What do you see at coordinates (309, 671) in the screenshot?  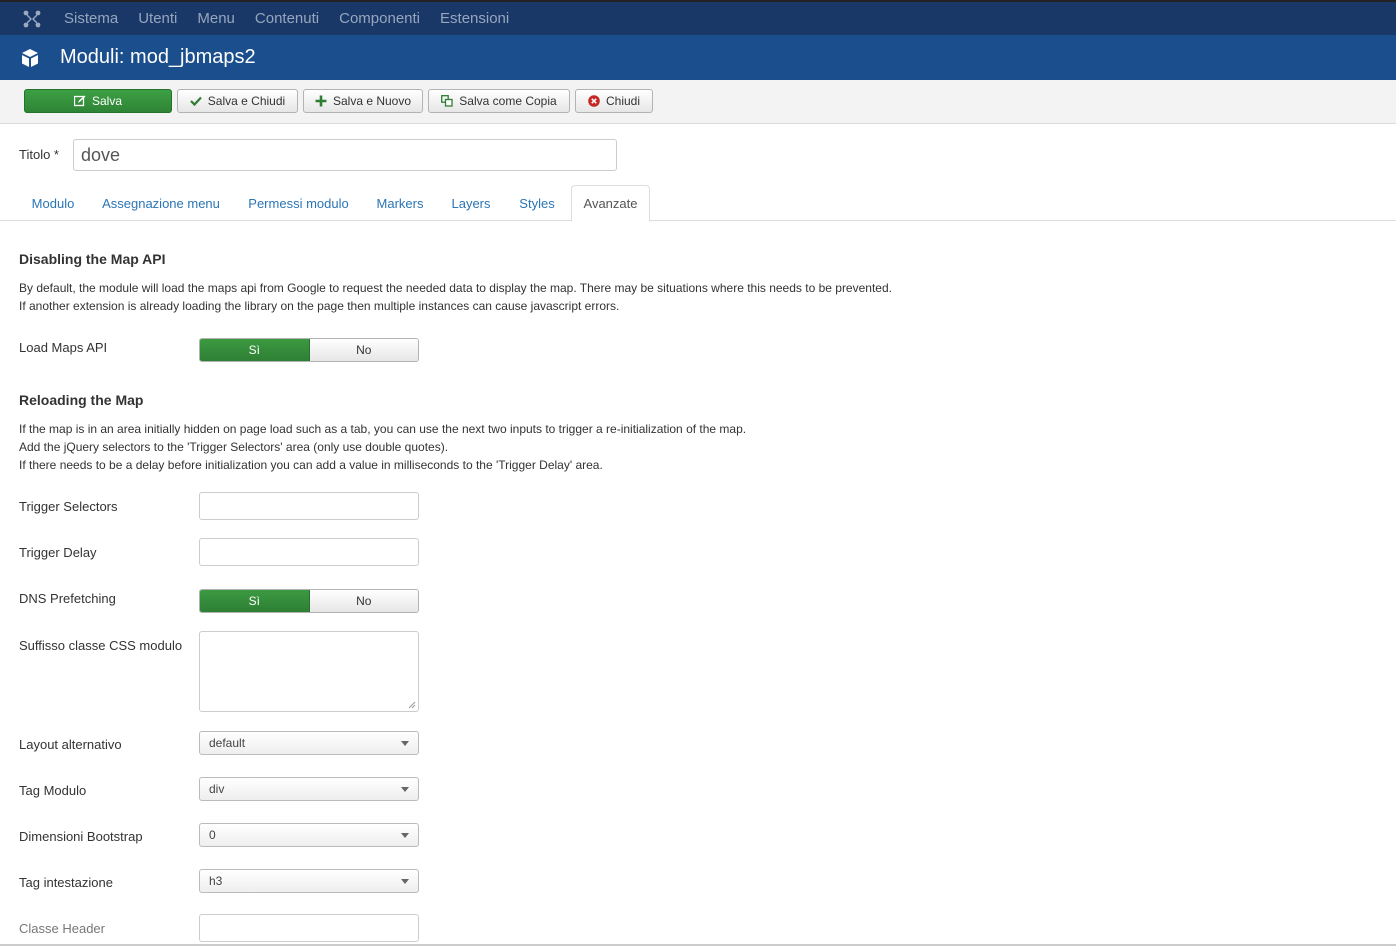 I see `css-suffix-textarea` at bounding box center [309, 671].